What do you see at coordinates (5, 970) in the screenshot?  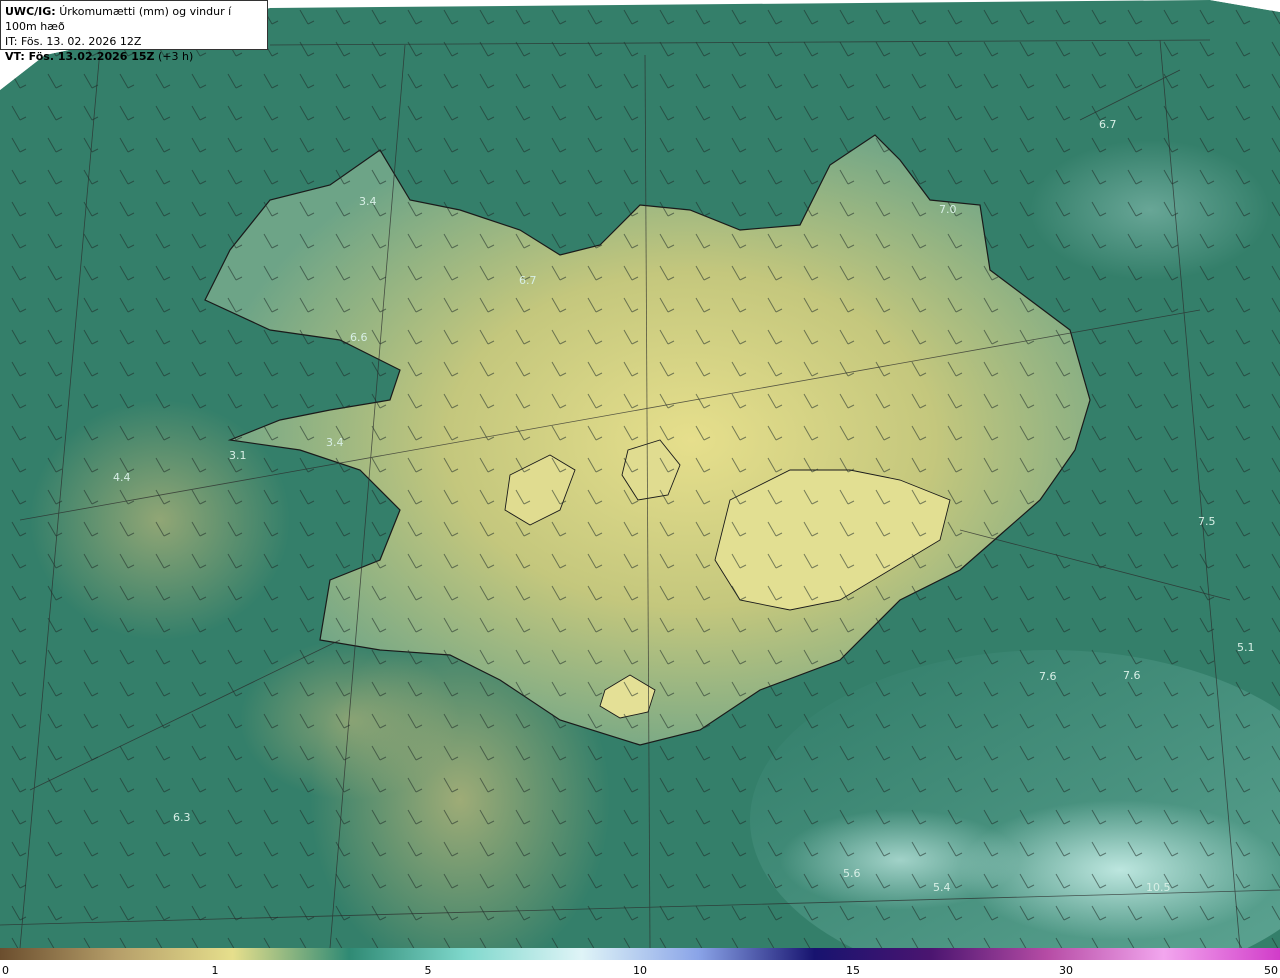 I see `colorbar-tick: 0` at bounding box center [5, 970].